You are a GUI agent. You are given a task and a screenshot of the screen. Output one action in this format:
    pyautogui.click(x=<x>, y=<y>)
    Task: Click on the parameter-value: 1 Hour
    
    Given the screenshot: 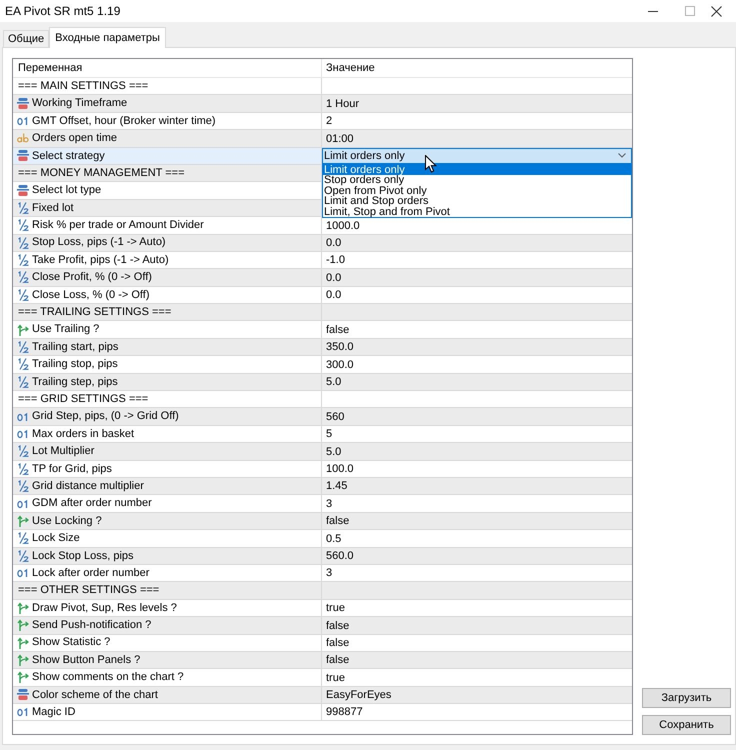 What is the action you would take?
    pyautogui.click(x=343, y=103)
    